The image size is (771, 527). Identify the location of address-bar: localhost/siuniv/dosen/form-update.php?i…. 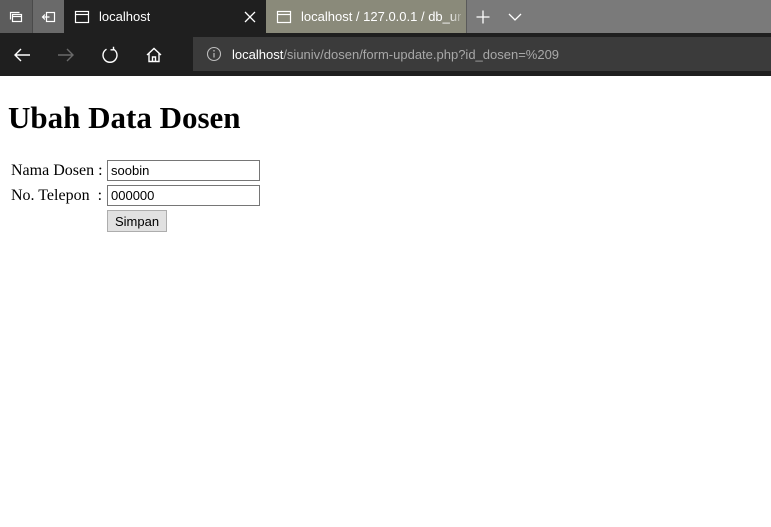
(482, 54).